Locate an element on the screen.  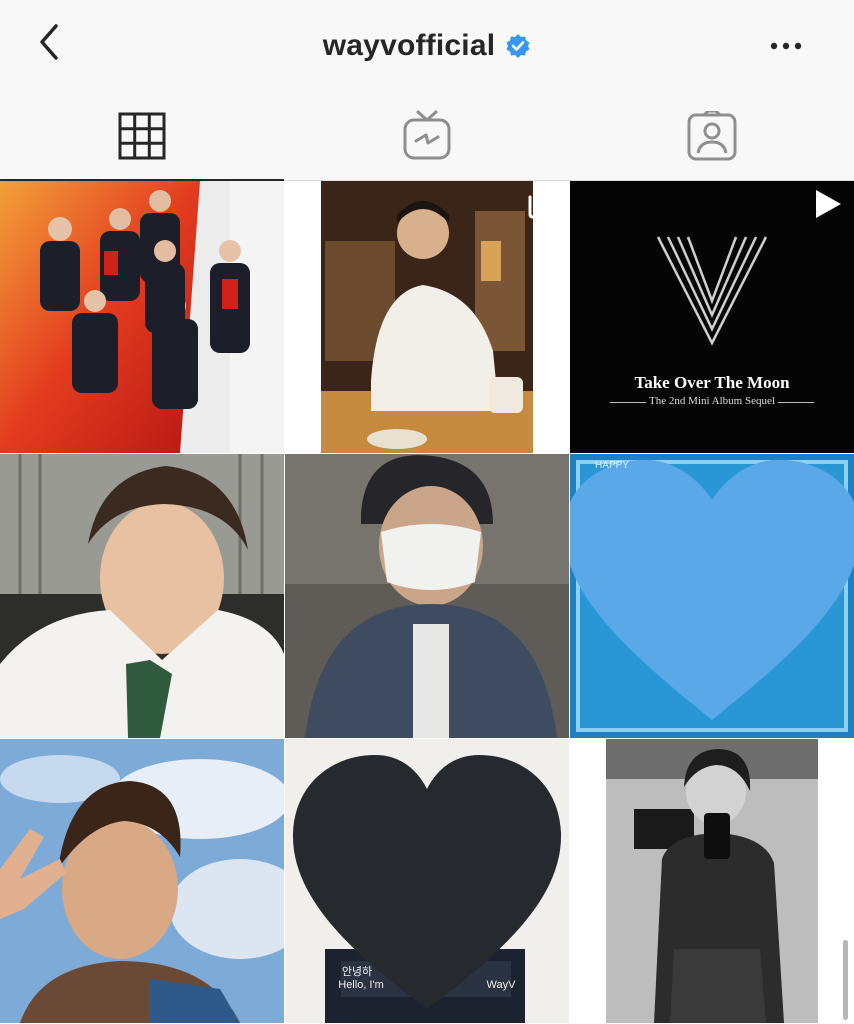
post-caption-tail: WayV is located at coordinates (501, 985).